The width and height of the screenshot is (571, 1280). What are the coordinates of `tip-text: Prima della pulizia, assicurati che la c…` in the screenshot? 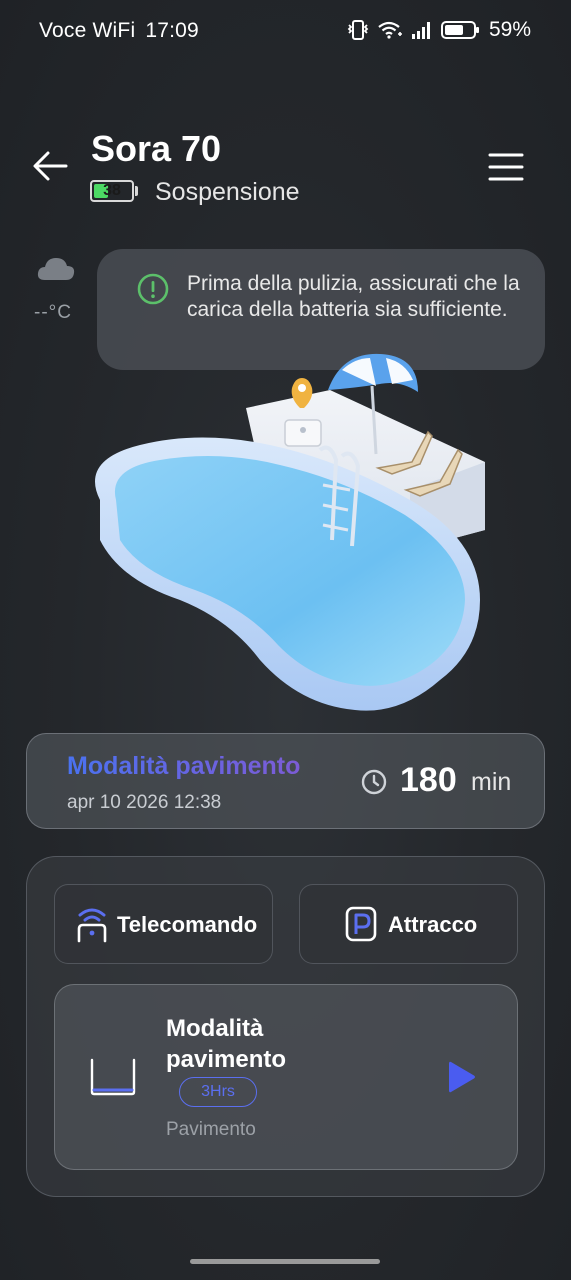 It's located at (353, 296).